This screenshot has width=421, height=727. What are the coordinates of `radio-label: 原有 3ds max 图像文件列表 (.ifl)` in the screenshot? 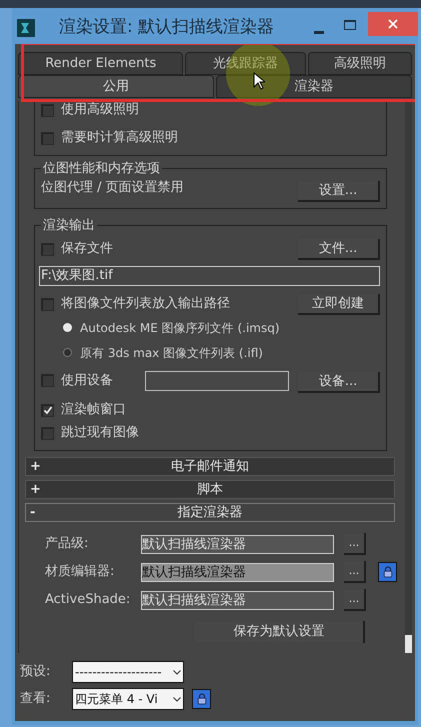 It's located at (171, 353).